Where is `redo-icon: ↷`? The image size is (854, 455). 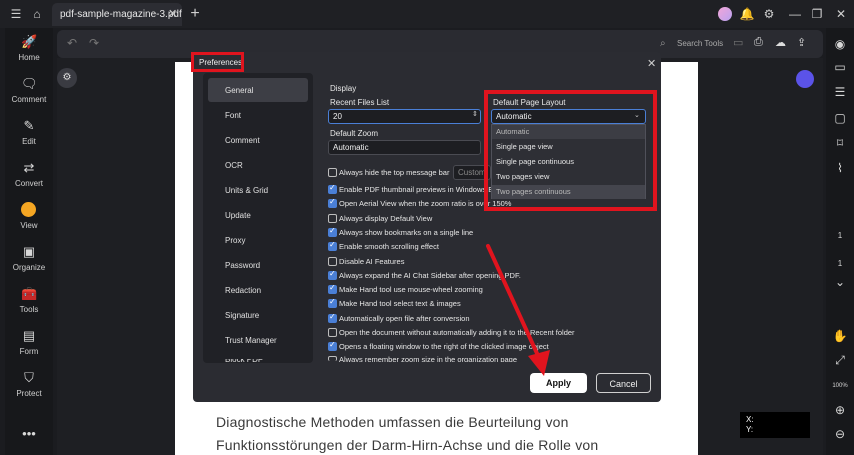
redo-icon: ↷ is located at coordinates (94, 43).